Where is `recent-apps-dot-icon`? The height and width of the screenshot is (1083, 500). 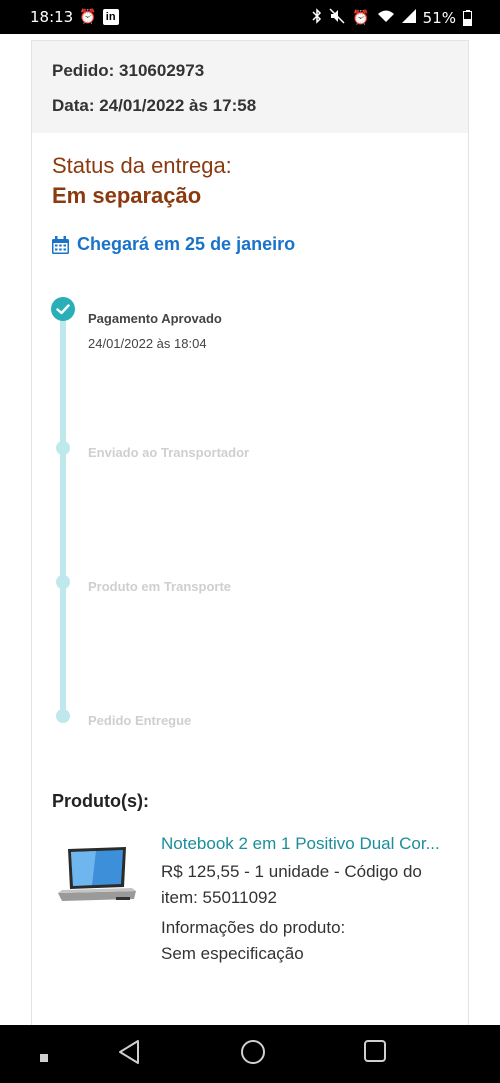 recent-apps-dot-icon is located at coordinates (44, 1058).